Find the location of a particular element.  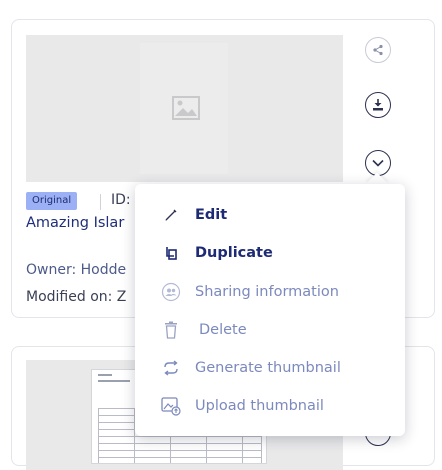

menu-item-upload-thumbnail: Upload thumbnail is located at coordinates (270, 406).